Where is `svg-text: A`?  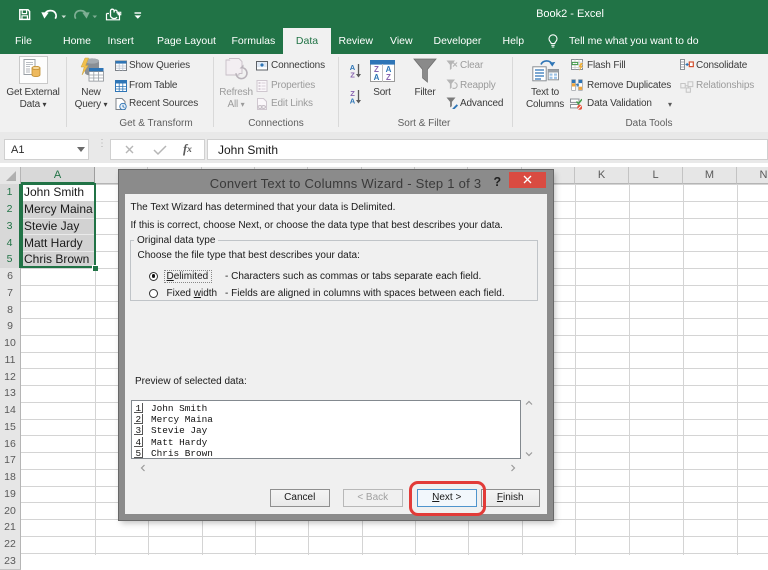 svg-text: A is located at coordinates (377, 77).